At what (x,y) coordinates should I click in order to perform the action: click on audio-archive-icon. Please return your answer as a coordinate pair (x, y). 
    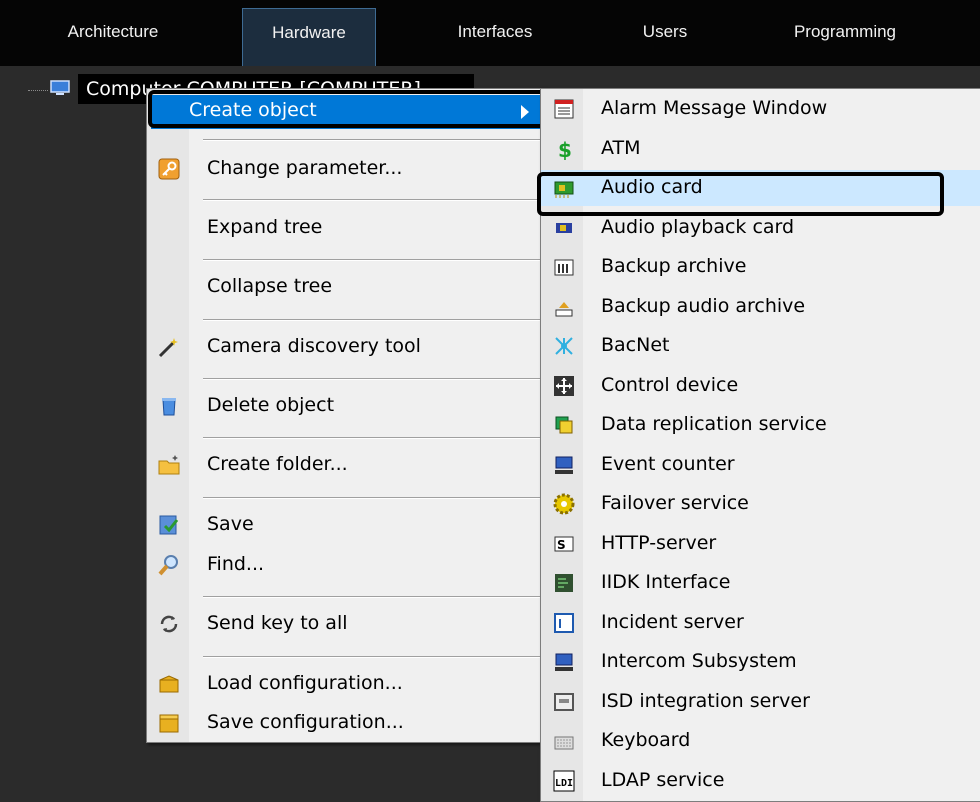
    Looking at the image, I should click on (564, 309).